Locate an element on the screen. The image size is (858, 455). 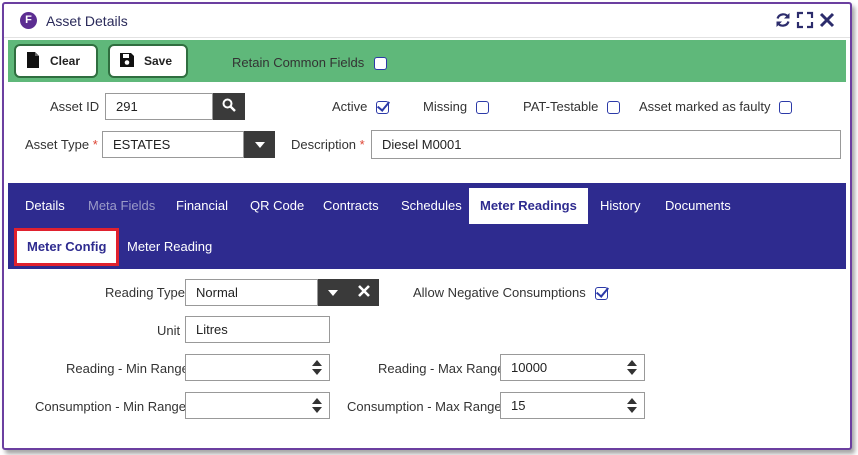
consumption-min-label: Consumption - Min Range is located at coordinates (111, 406).